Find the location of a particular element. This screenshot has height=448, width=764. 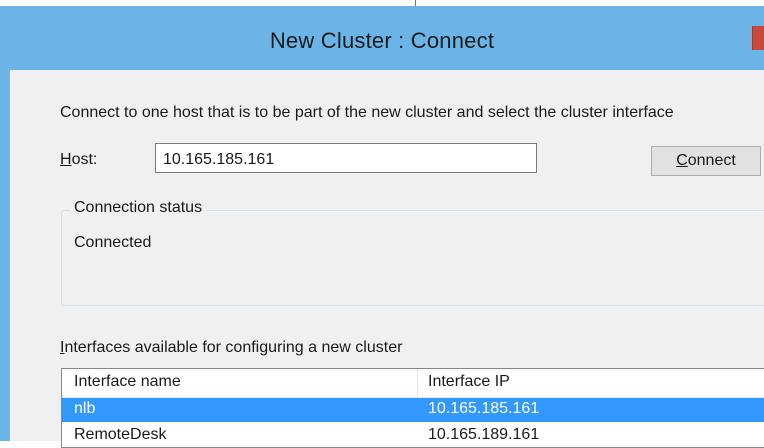

column-divider is located at coordinates (417, 383).